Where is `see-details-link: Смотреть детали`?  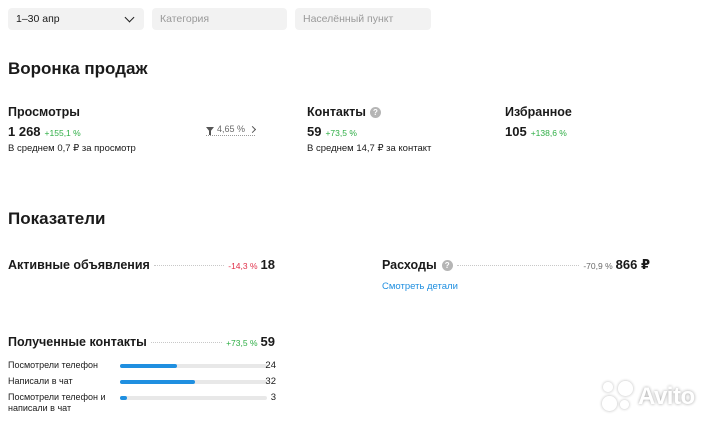
see-details-link: Смотреть детали is located at coordinates (420, 286).